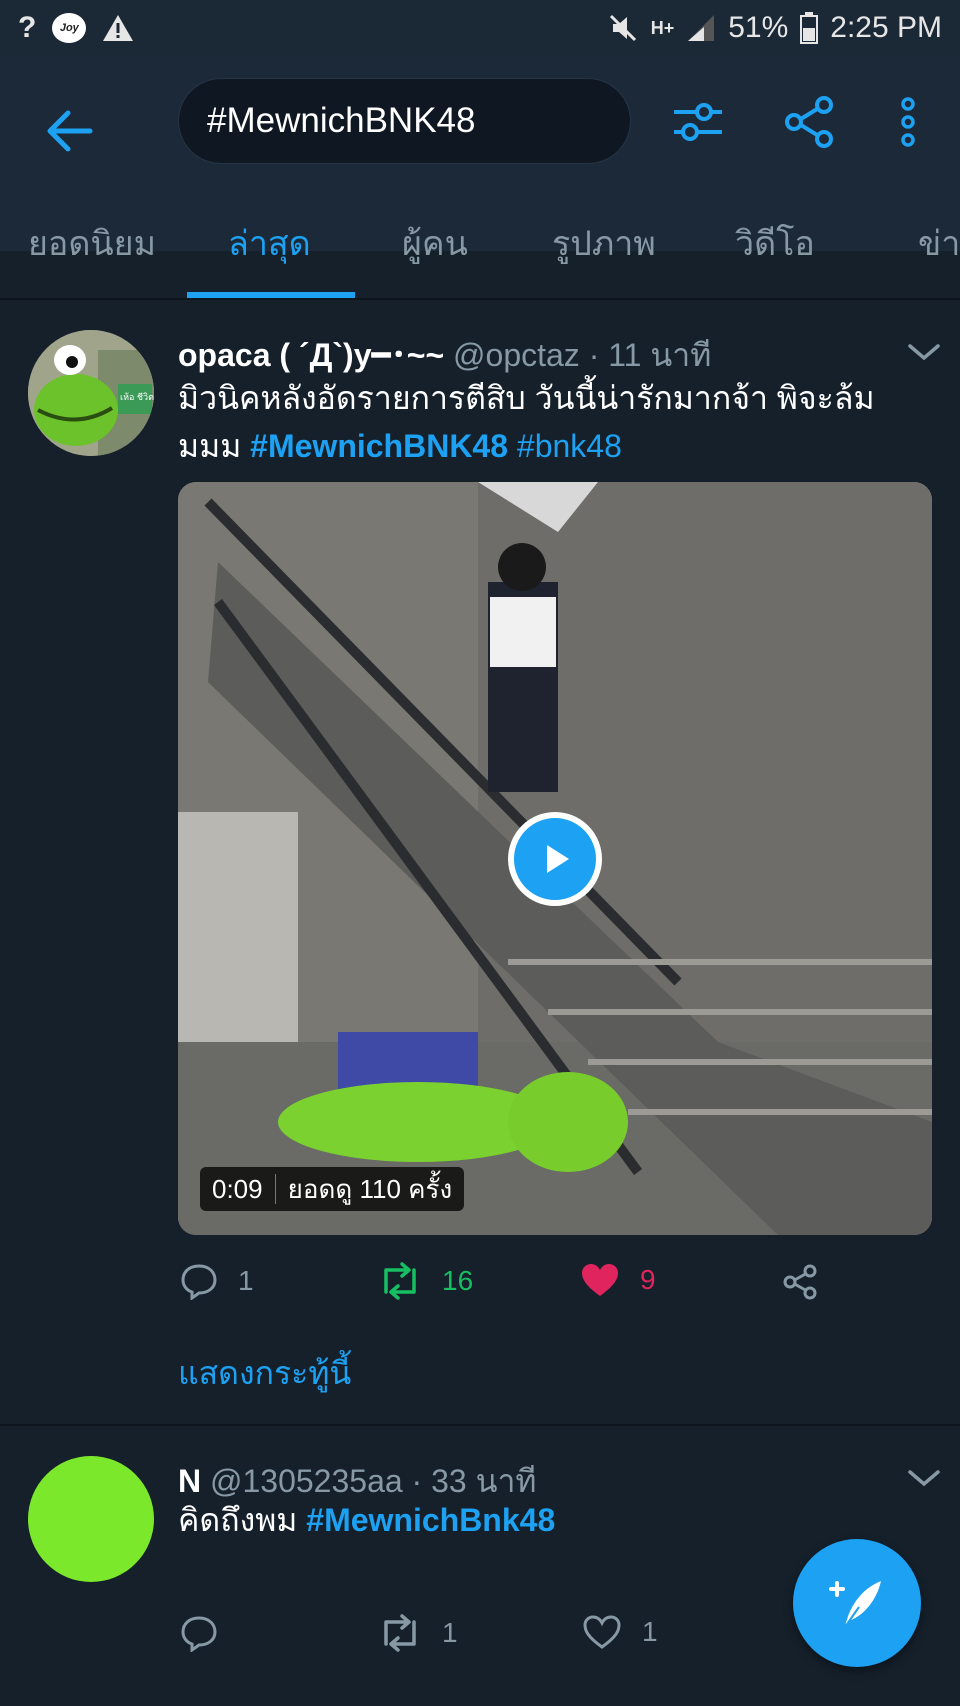 The image size is (960, 1706). Describe the element at coordinates (189, 1481) in the screenshot. I see `display-name: N` at that location.